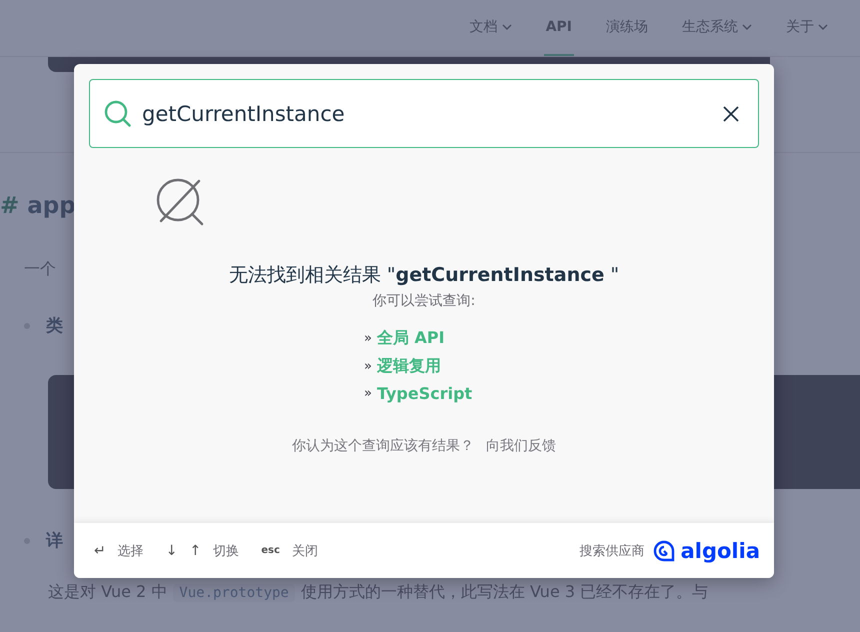 The image size is (860, 632). Describe the element at coordinates (663, 551) in the screenshot. I see `logo-icon` at that location.